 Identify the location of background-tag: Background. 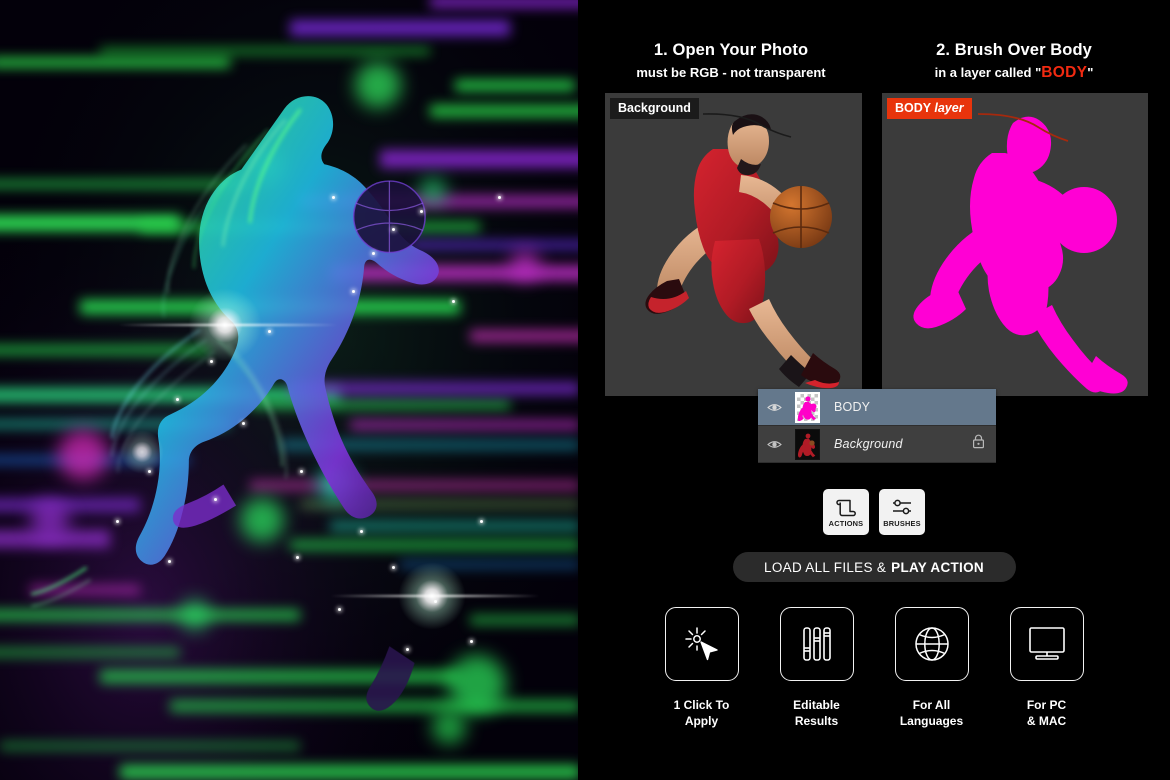
(654, 108).